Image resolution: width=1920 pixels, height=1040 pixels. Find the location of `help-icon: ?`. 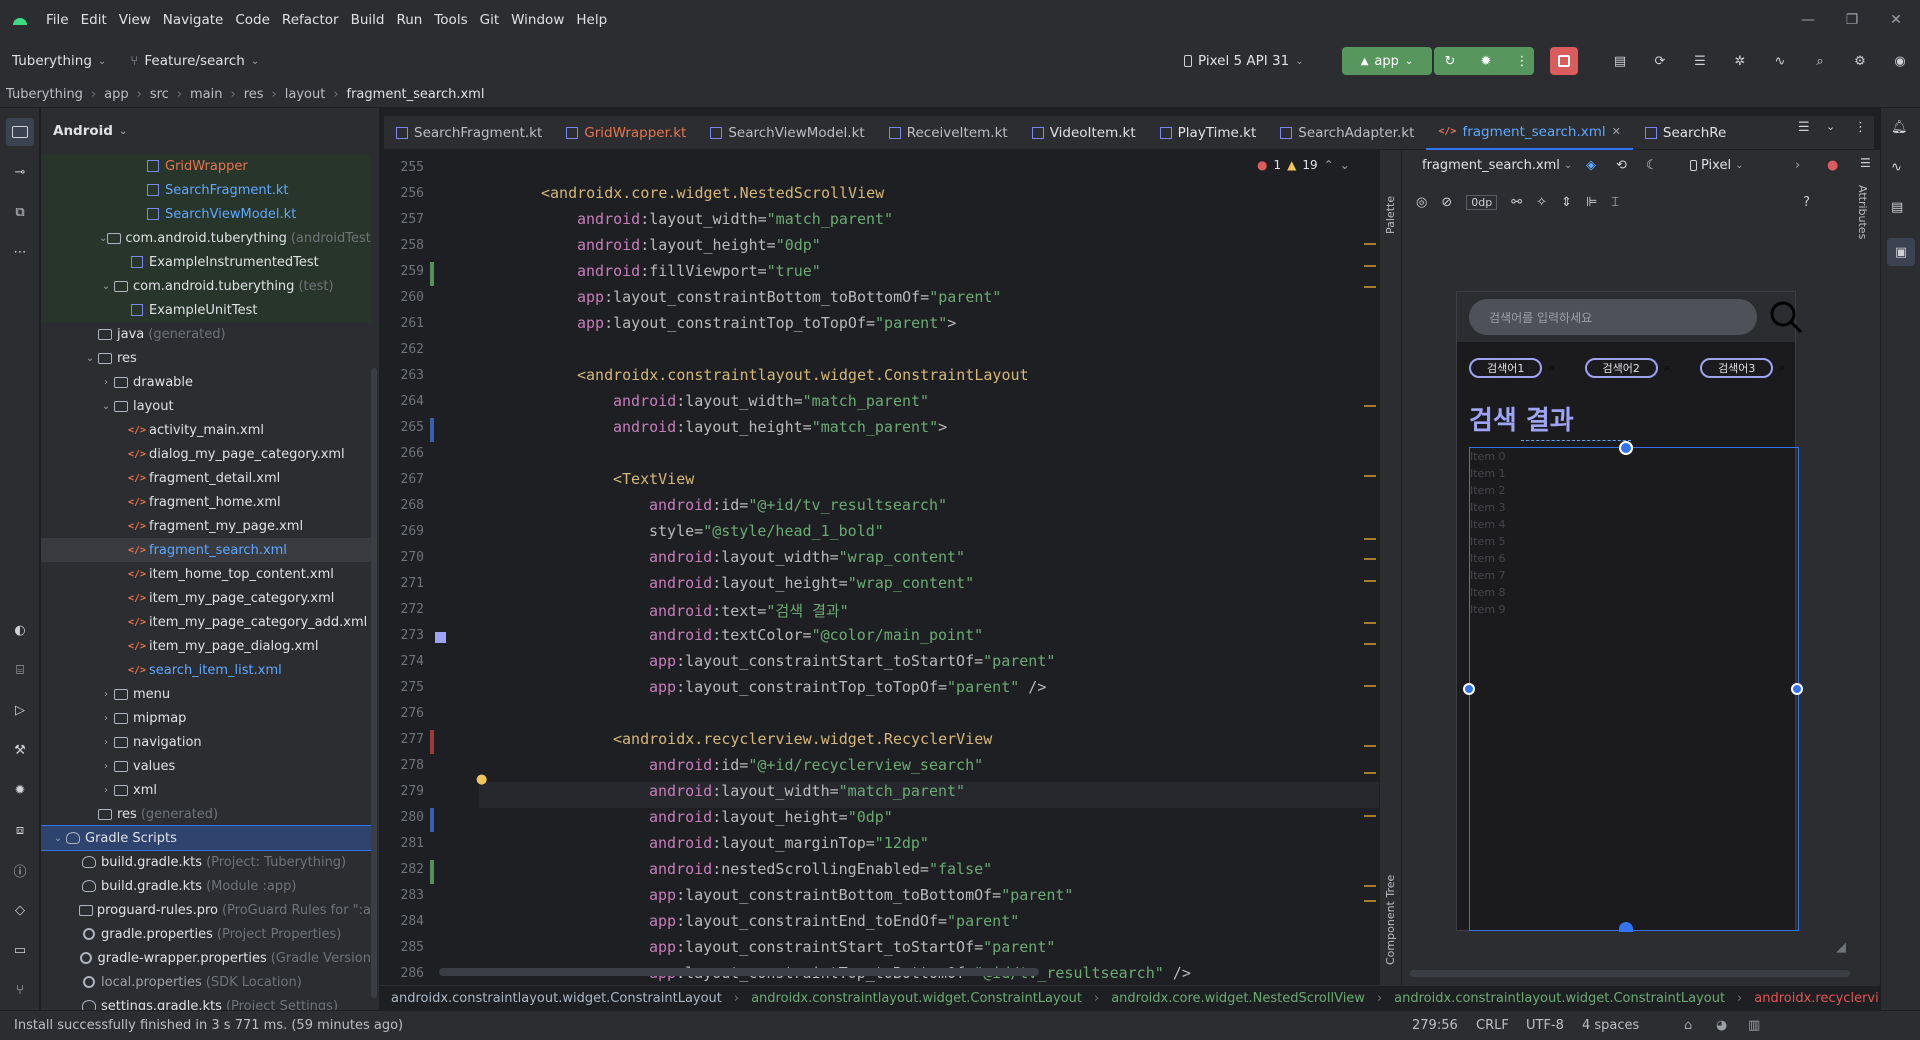

help-icon: ? is located at coordinates (1806, 202).